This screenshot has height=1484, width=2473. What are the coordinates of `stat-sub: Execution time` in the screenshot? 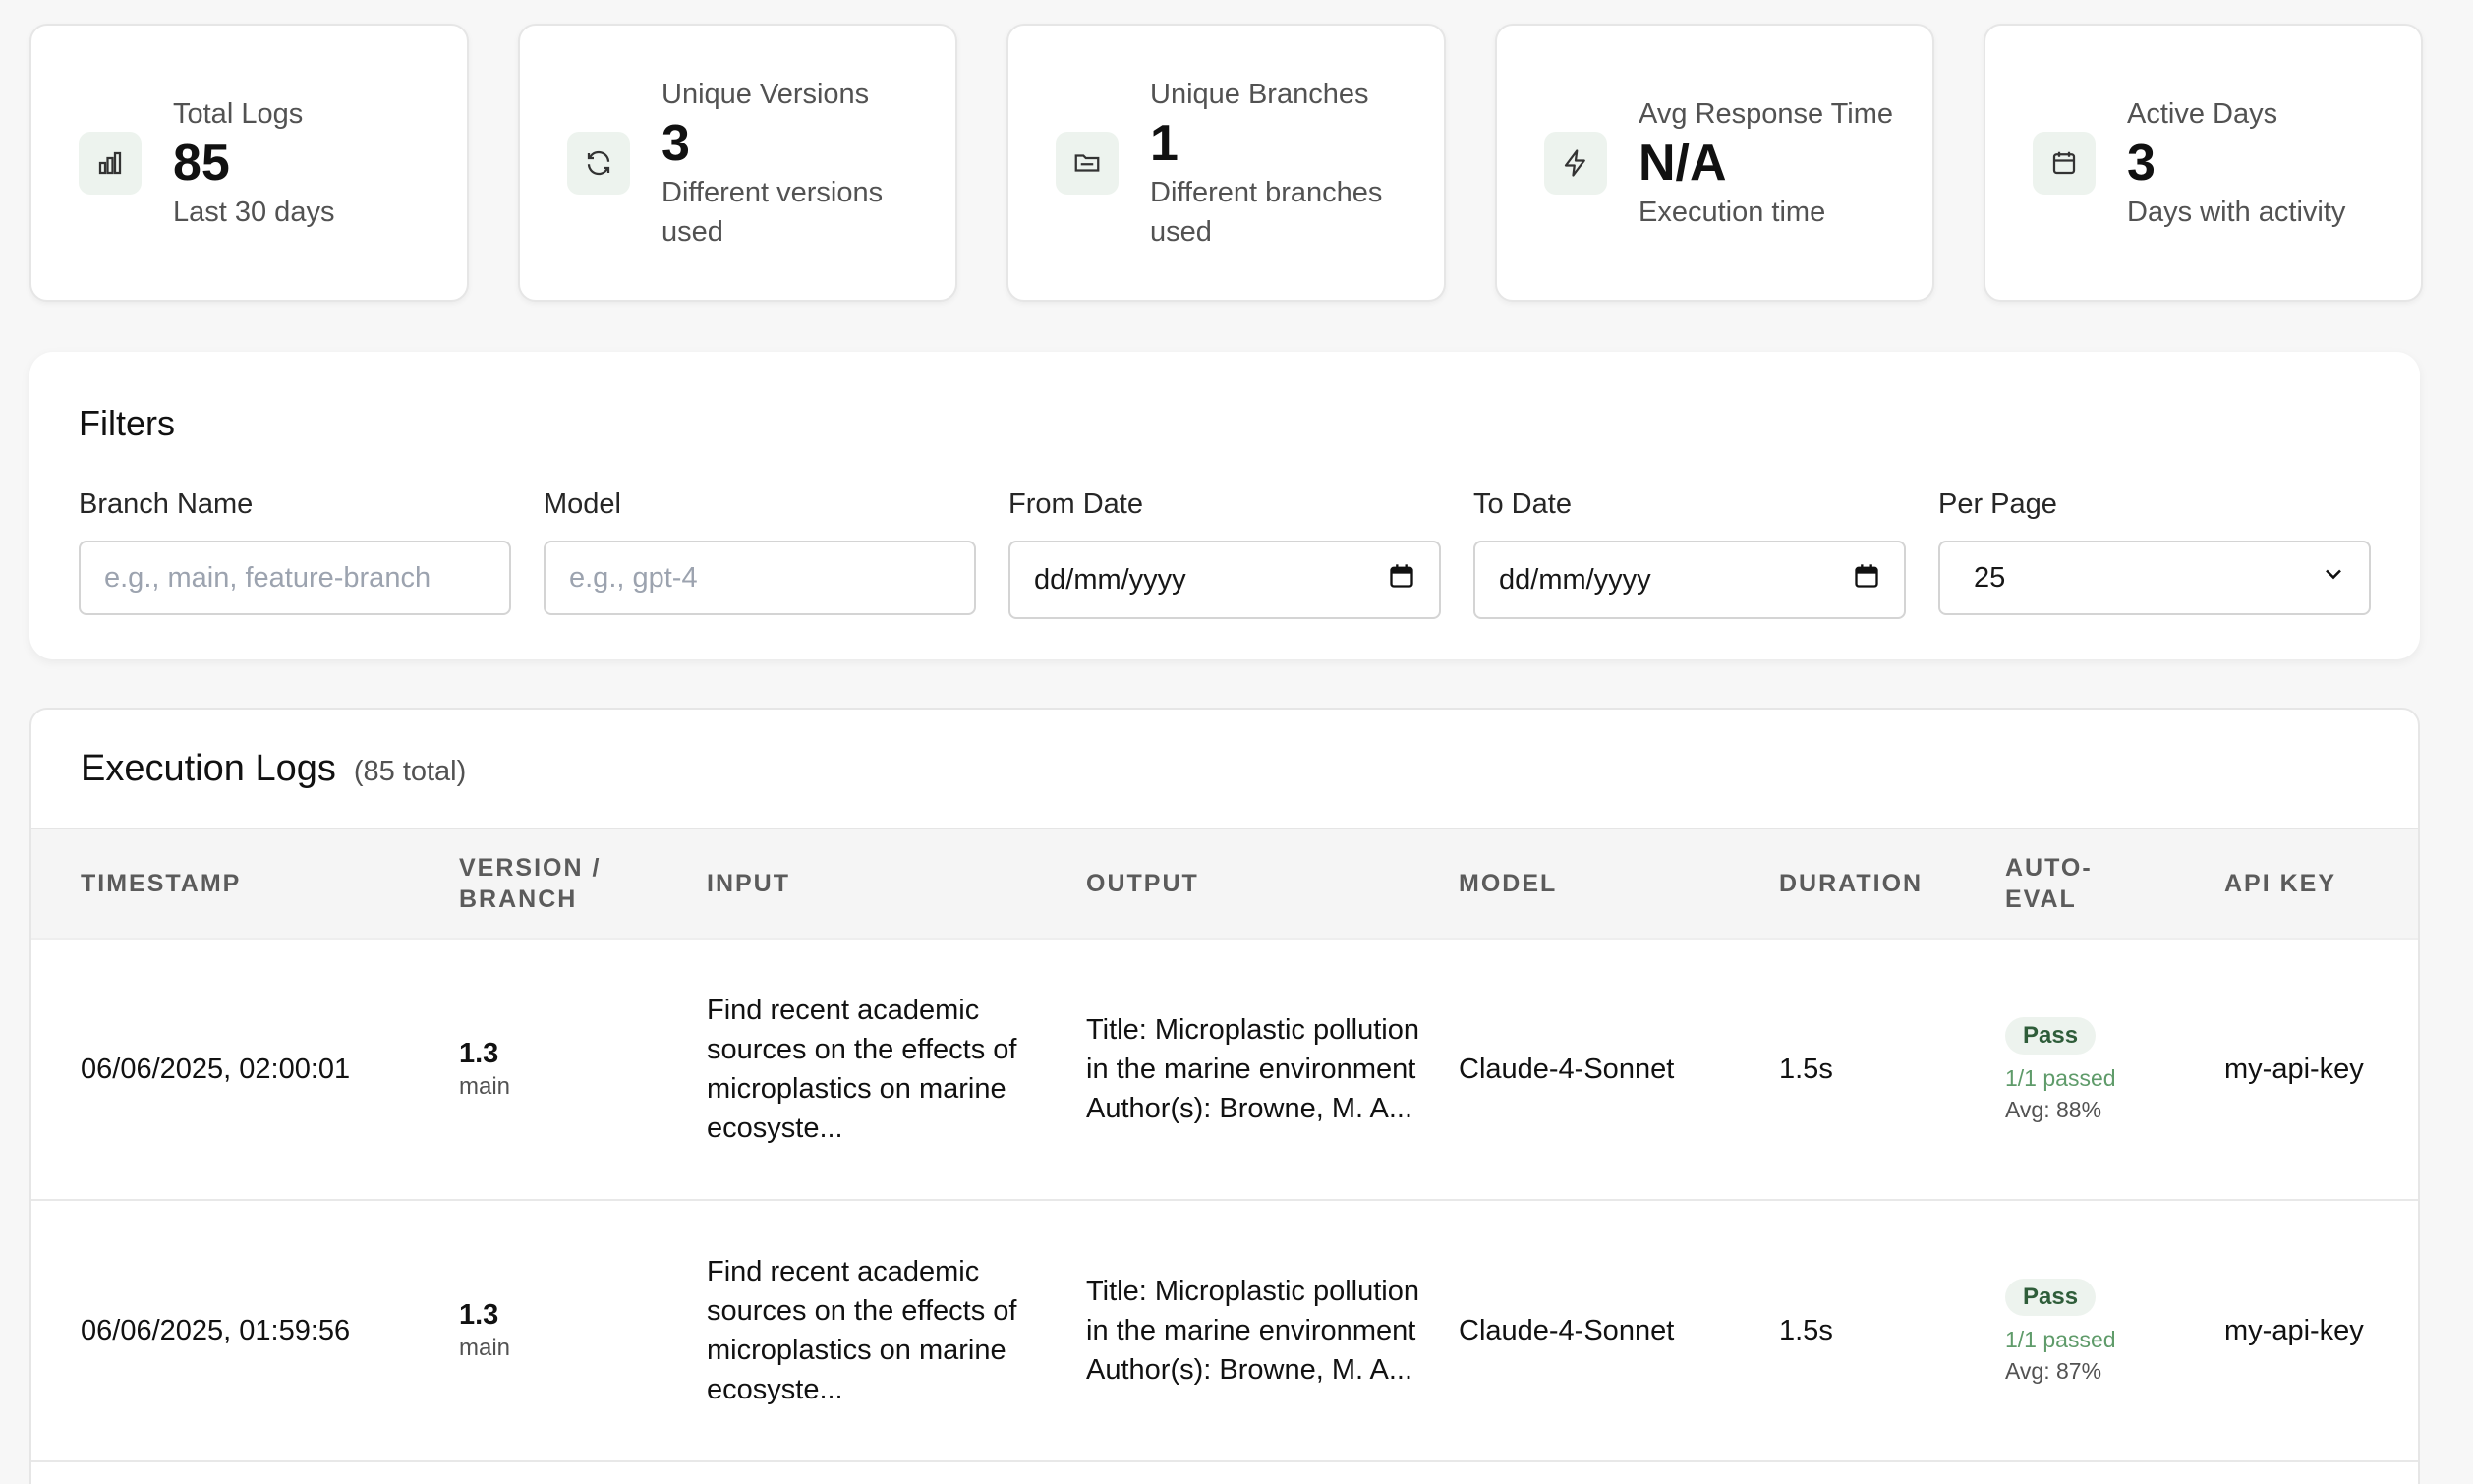 It's located at (1732, 212).